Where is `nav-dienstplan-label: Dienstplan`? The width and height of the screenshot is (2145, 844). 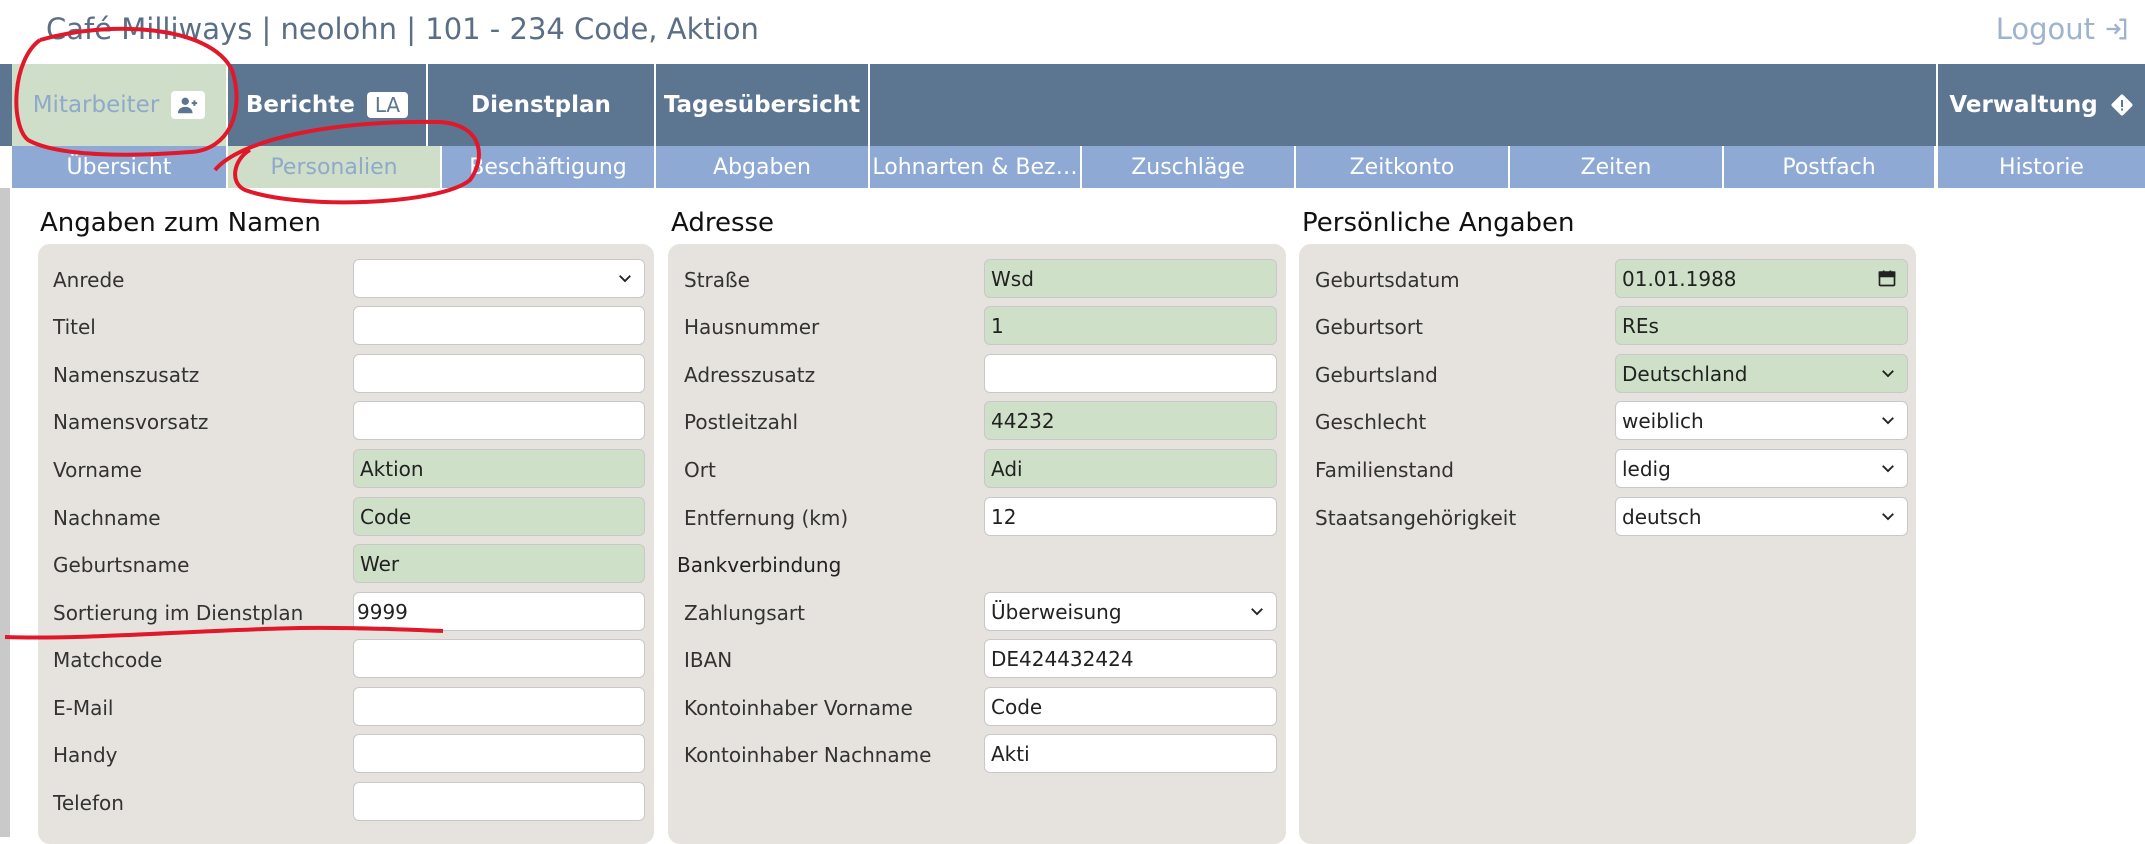 nav-dienstplan-label: Dienstplan is located at coordinates (541, 105).